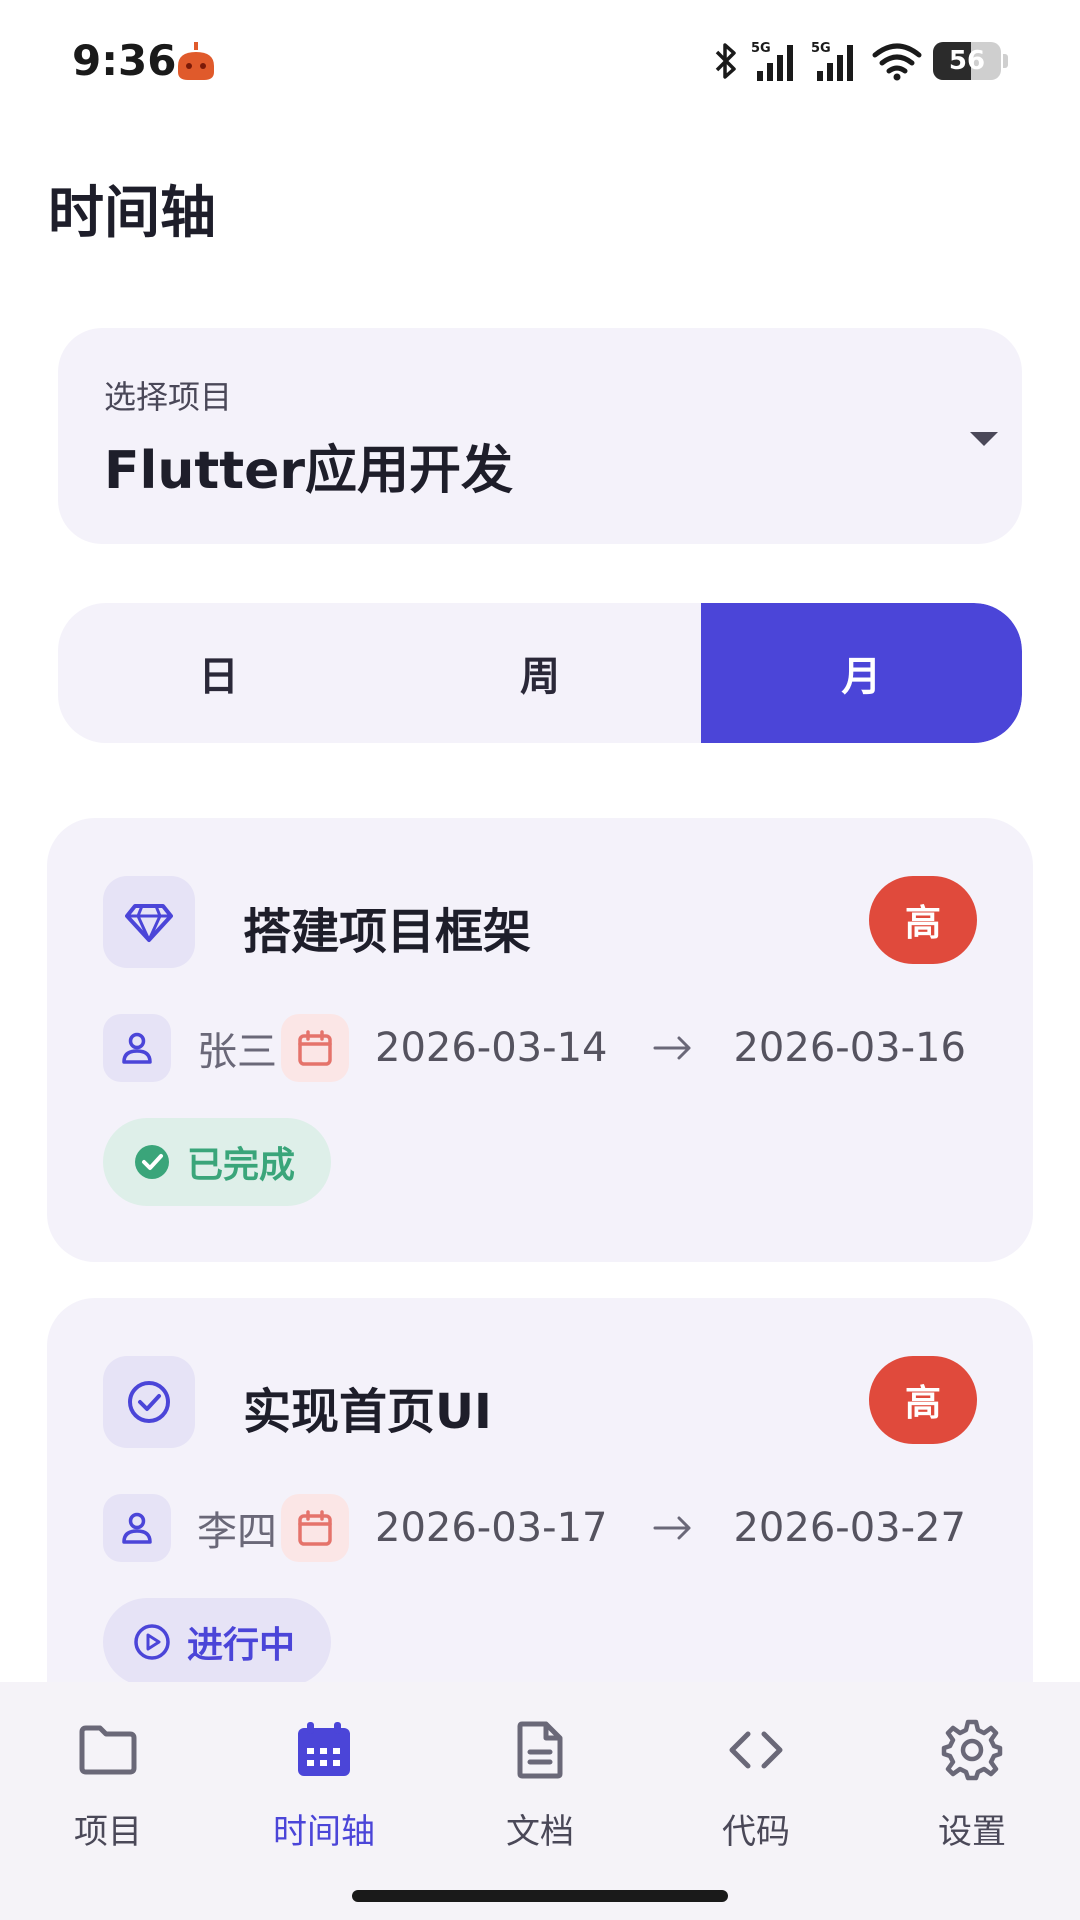 This screenshot has width=1080, height=1920. I want to click on cellular-signal-icon: 5G, so click(772, 61).